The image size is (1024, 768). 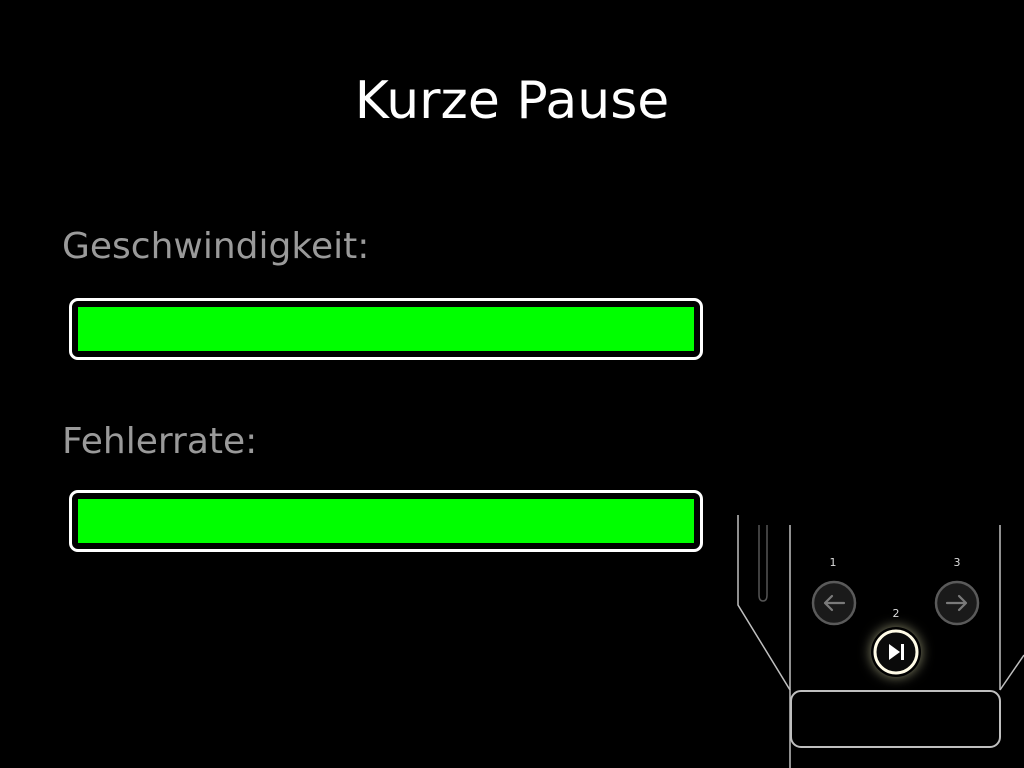 I want to click on play-skip-button, so click(x=896, y=652).